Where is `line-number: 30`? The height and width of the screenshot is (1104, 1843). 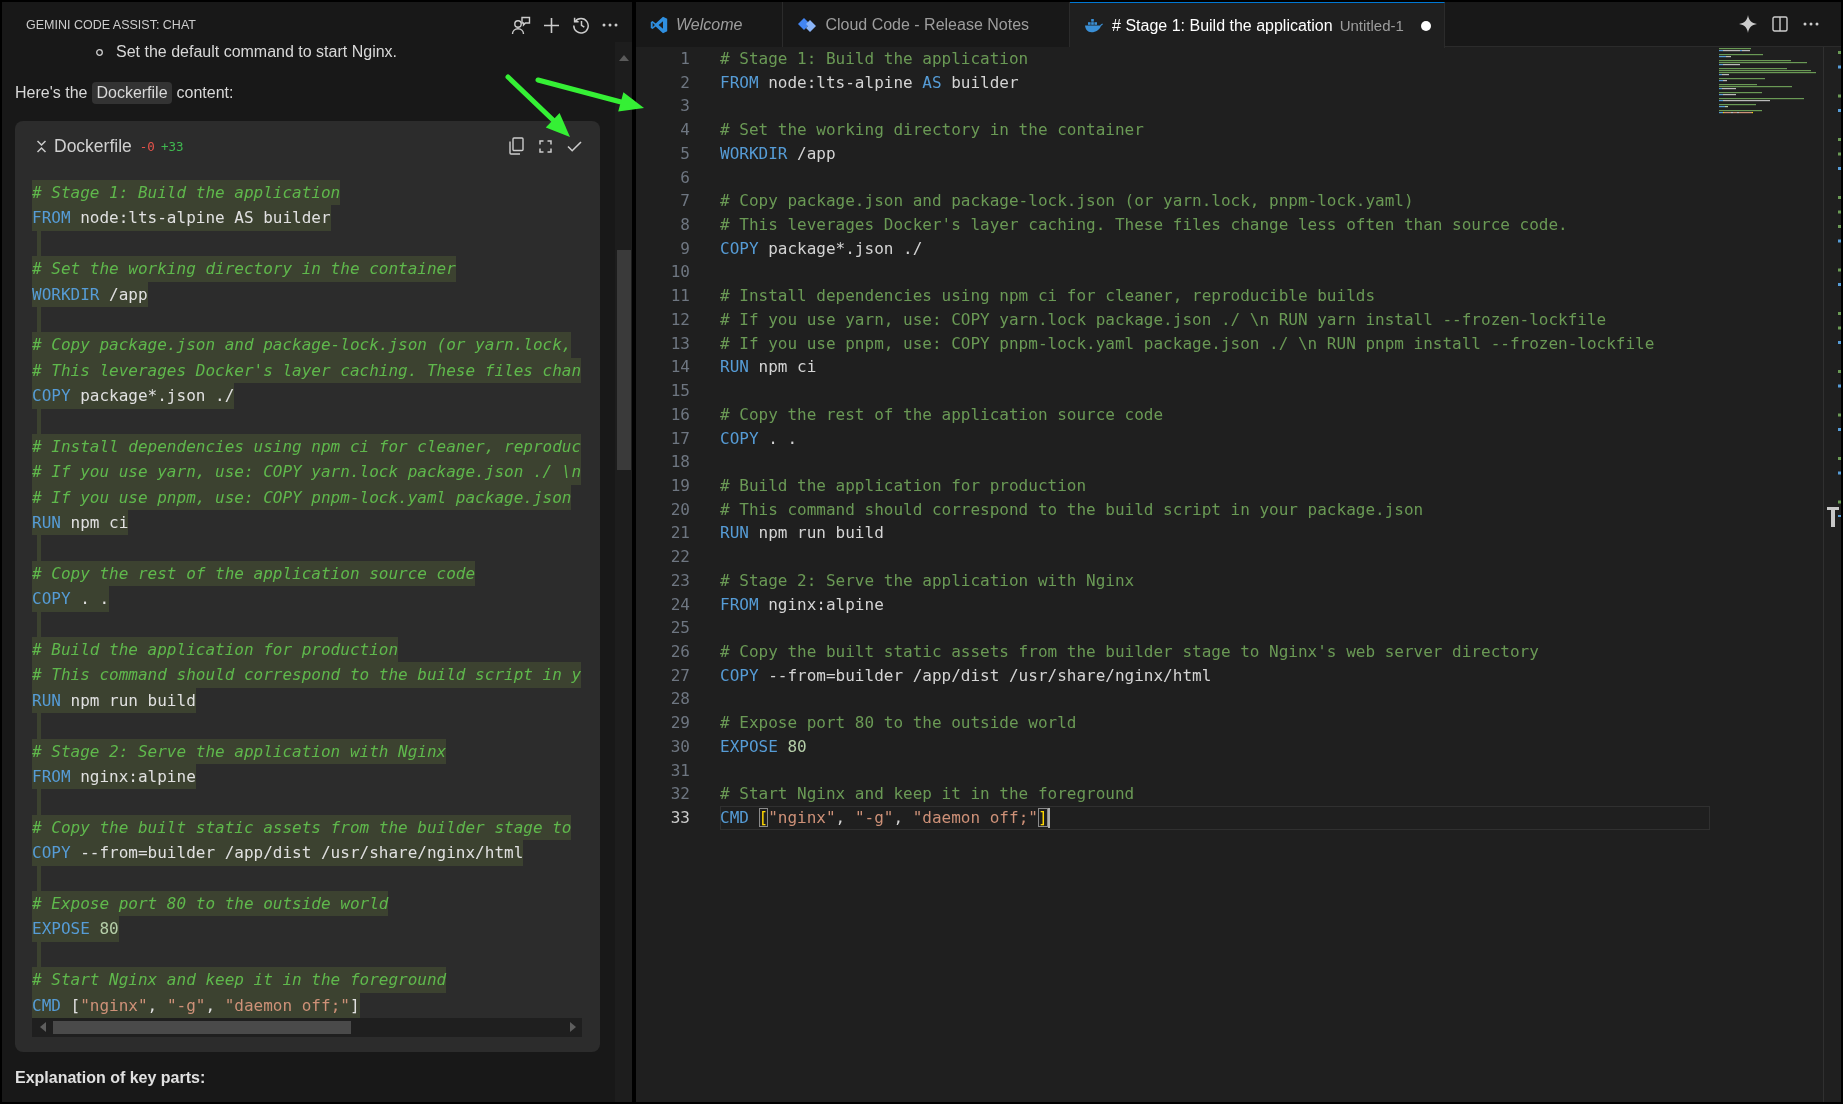
line-number: 30 is located at coordinates (679, 746).